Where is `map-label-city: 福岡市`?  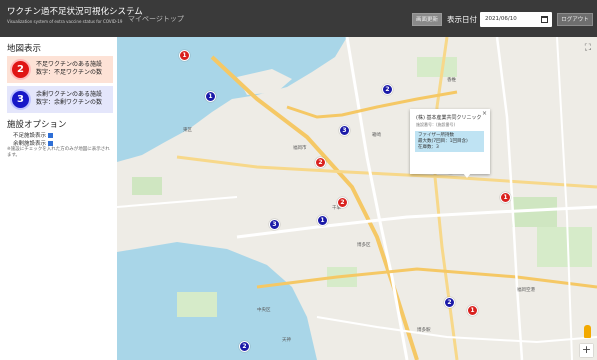 map-label-city: 福岡市 is located at coordinates (300, 148).